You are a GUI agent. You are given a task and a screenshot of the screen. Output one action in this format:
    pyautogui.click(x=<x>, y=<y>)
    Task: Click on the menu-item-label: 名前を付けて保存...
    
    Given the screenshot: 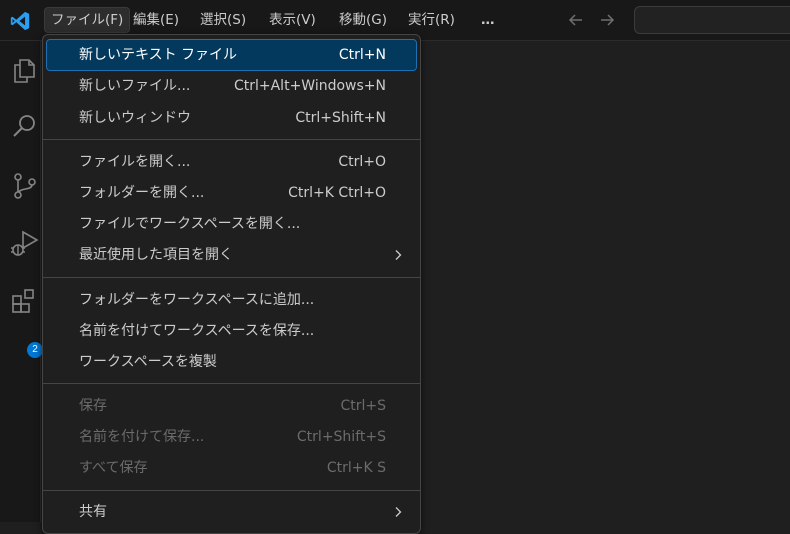 What is the action you would take?
    pyautogui.click(x=142, y=437)
    